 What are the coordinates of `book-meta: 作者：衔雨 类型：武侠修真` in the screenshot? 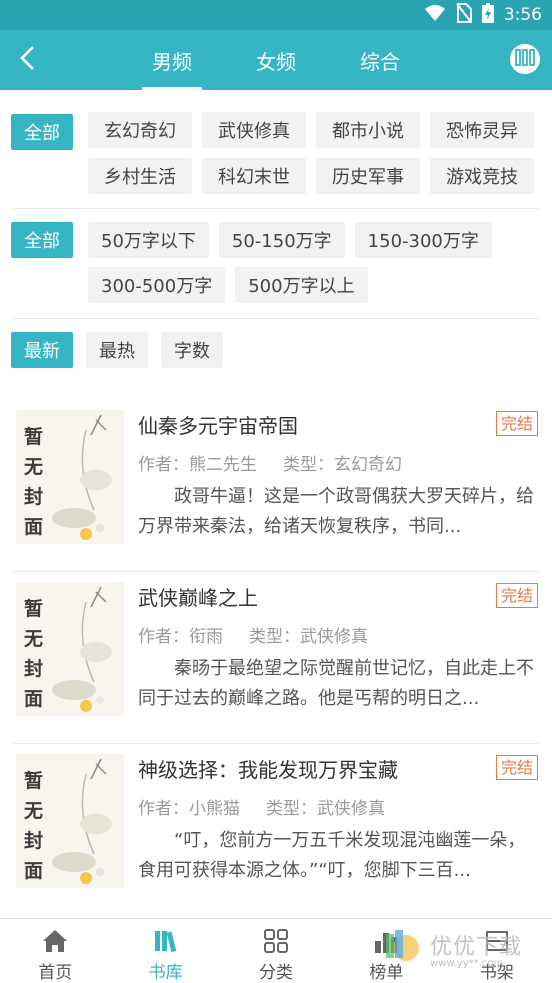 It's located at (253, 634).